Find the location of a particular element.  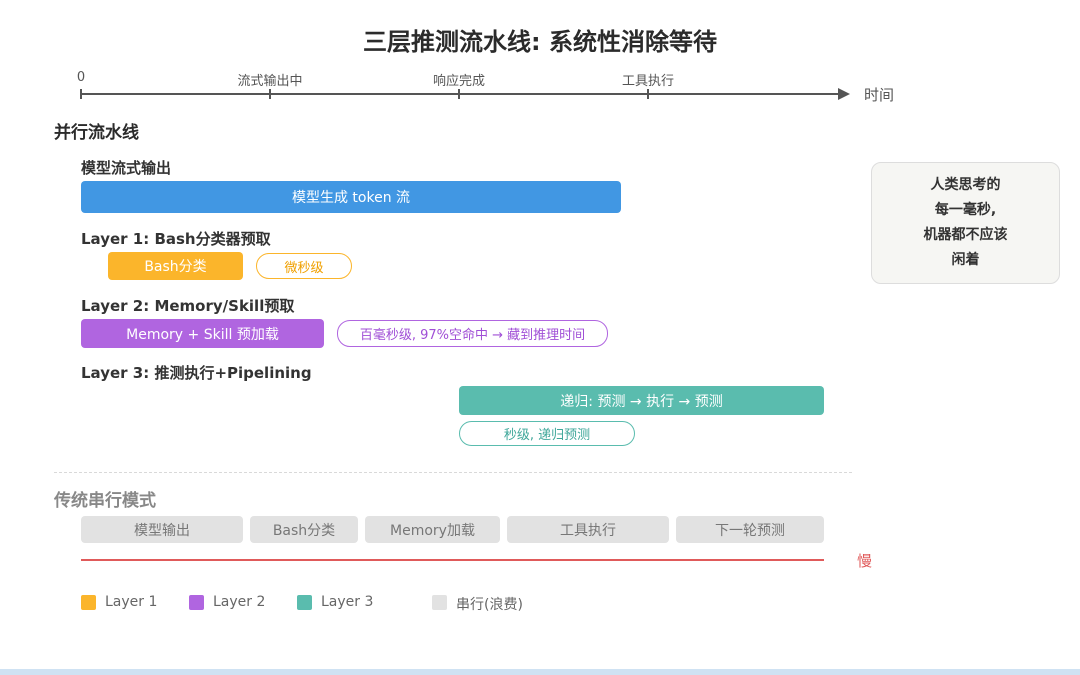

layer1-bash-bar: Bash分类 is located at coordinates (175, 266).